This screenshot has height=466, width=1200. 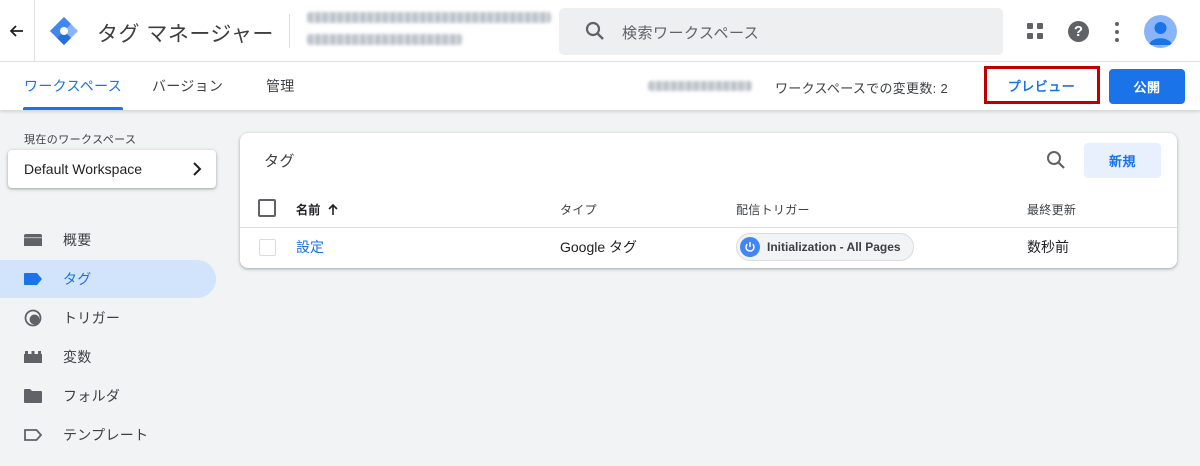 I want to click on workspace-selector: Default Workspace, so click(x=112, y=169).